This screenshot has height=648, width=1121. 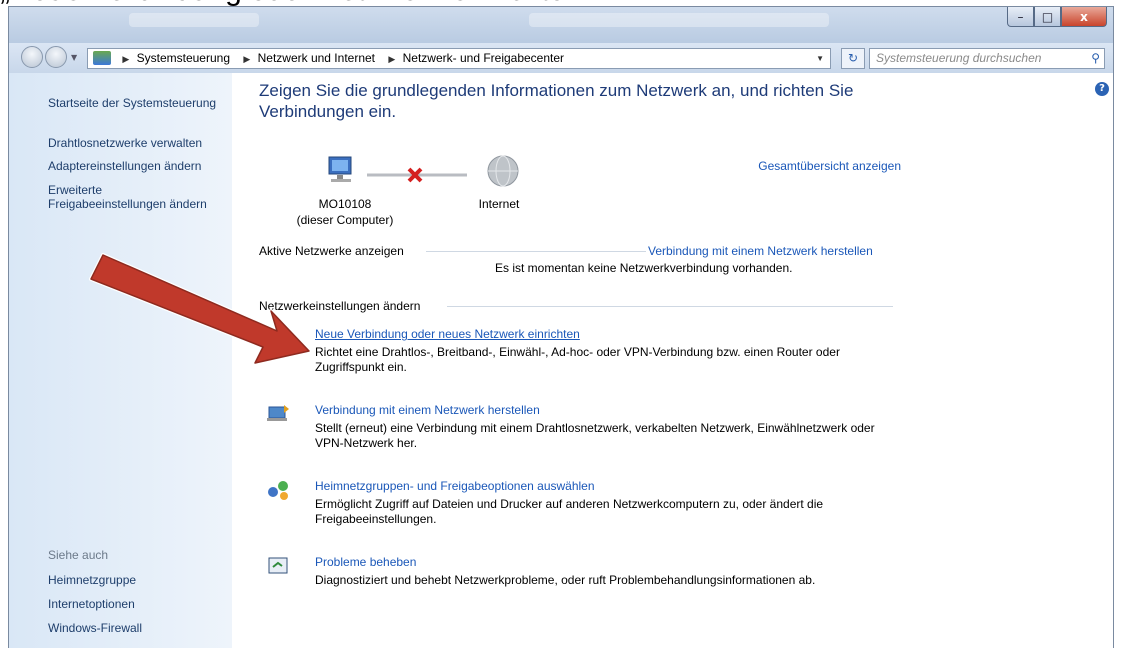 I want to click on forward-button, so click(x=56, y=57).